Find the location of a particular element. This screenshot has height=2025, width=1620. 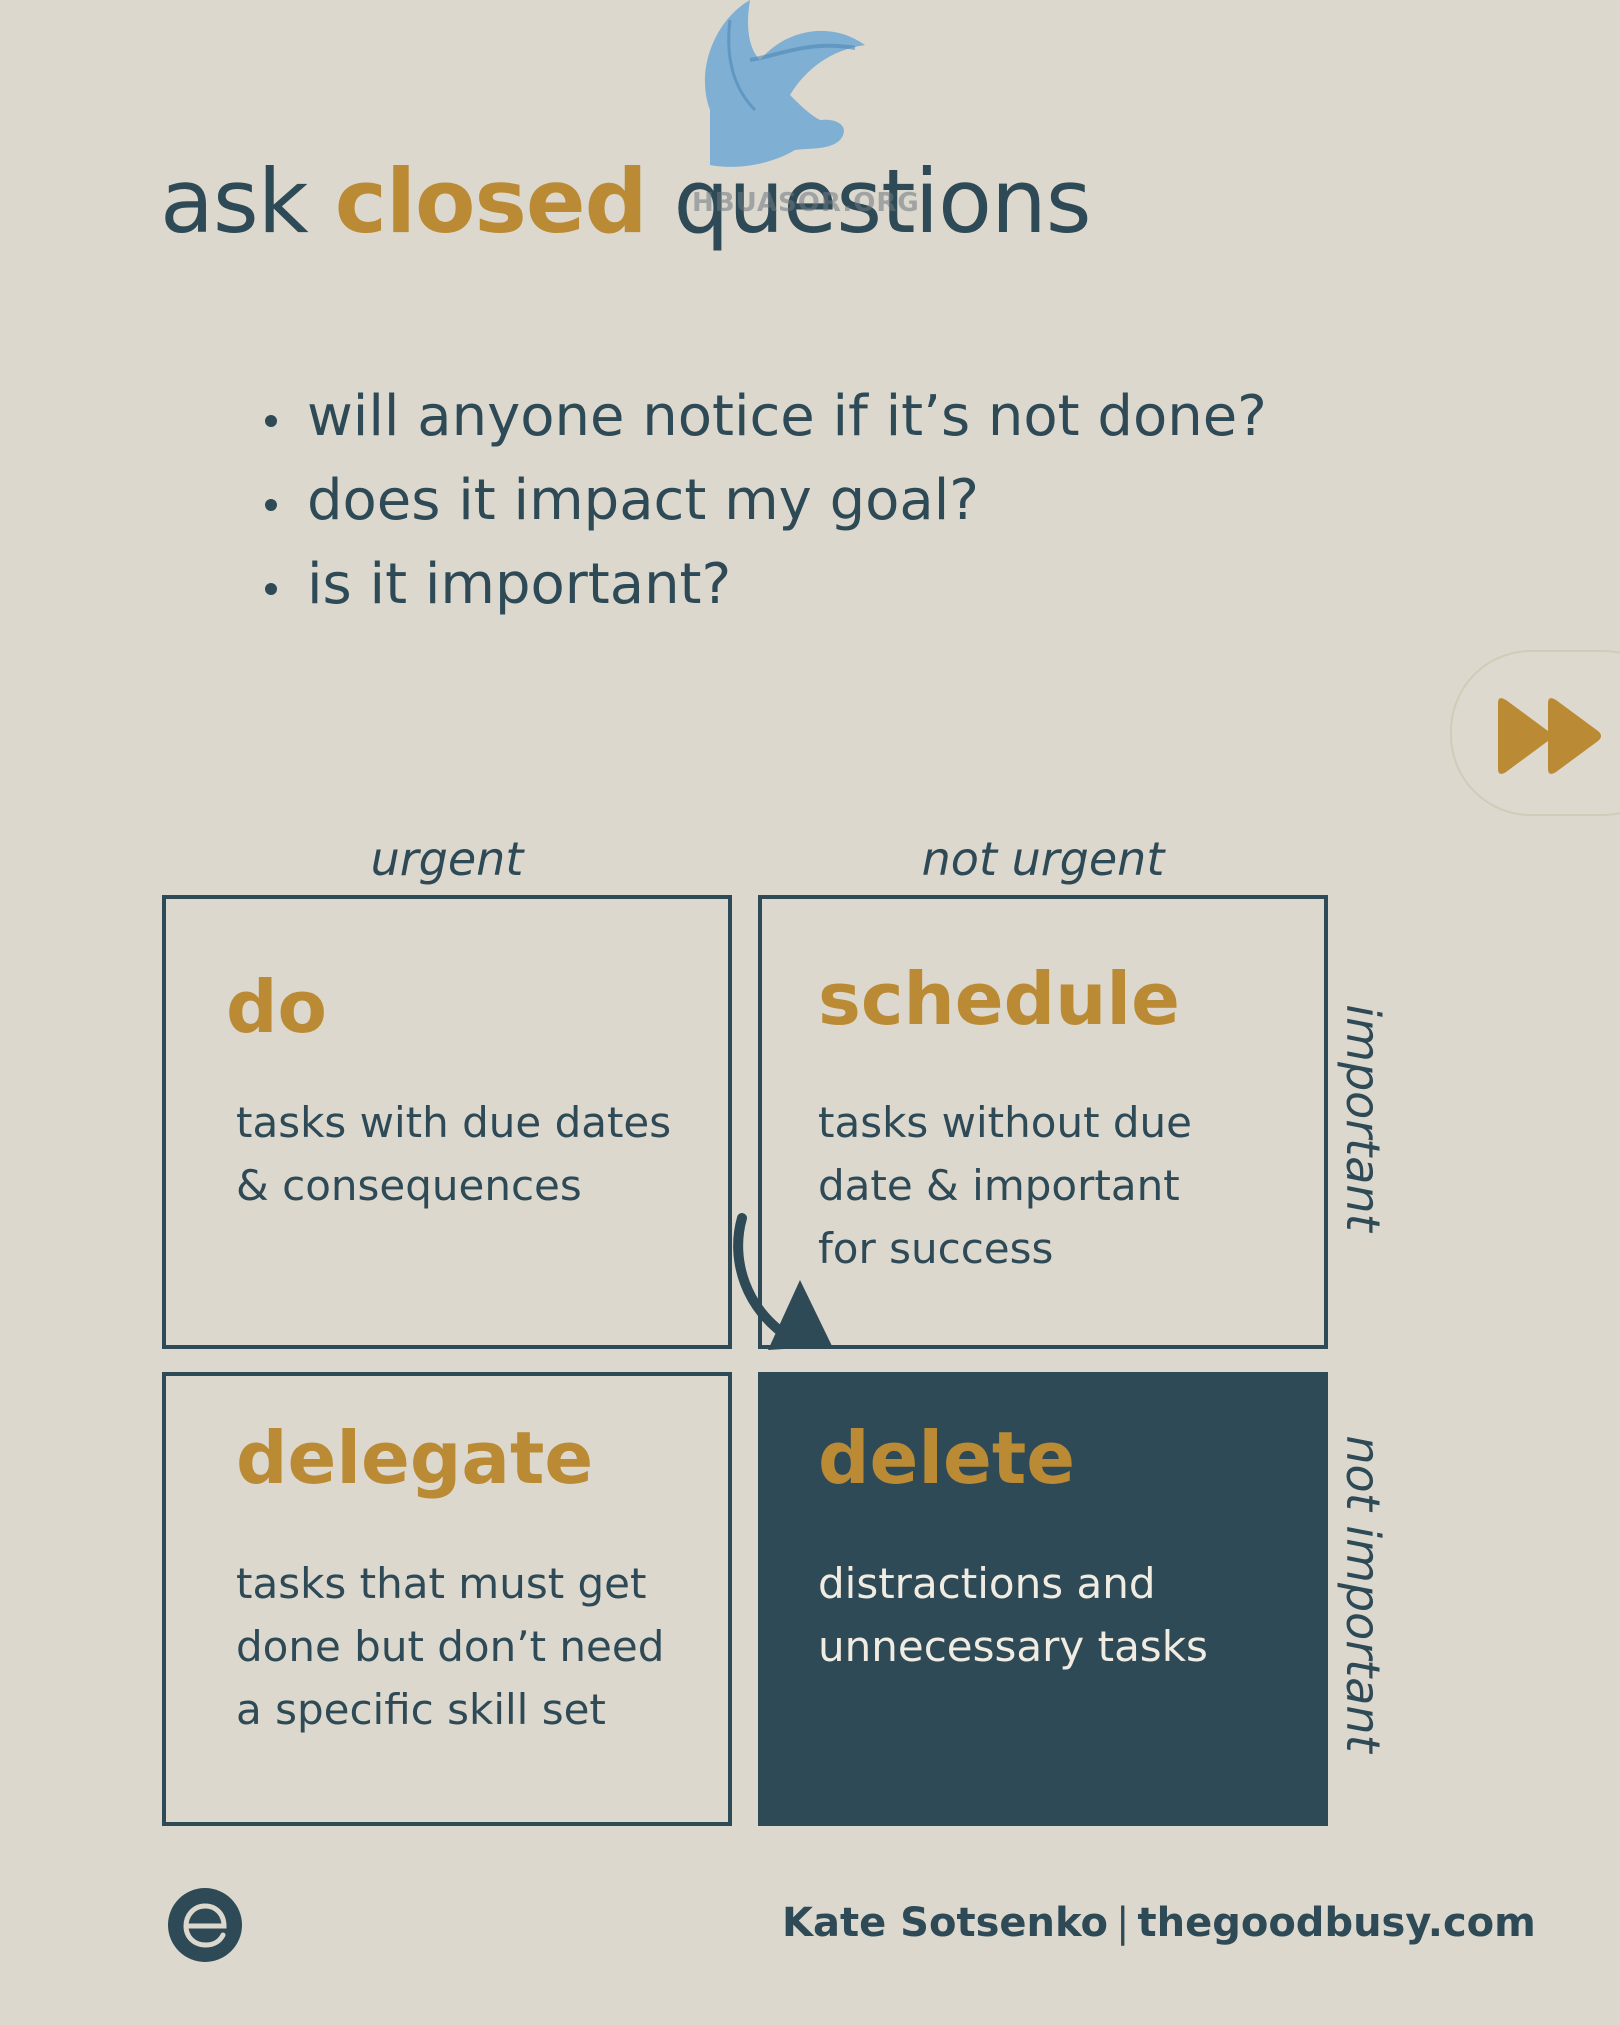

question-item: is it important? is located at coordinates (766, 585).